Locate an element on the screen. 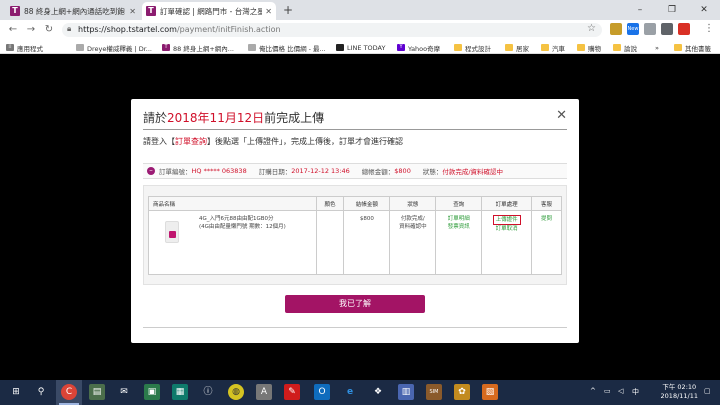  tstar-favicon-icon: T is located at coordinates (166, 47).